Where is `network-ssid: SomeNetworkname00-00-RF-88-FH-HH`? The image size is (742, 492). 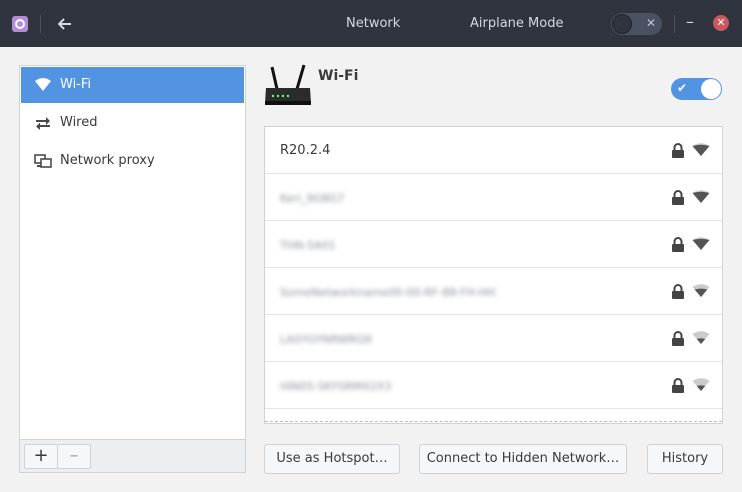
network-ssid: SomeNetworkname00-00-RF-88-FH-HH is located at coordinates (388, 292).